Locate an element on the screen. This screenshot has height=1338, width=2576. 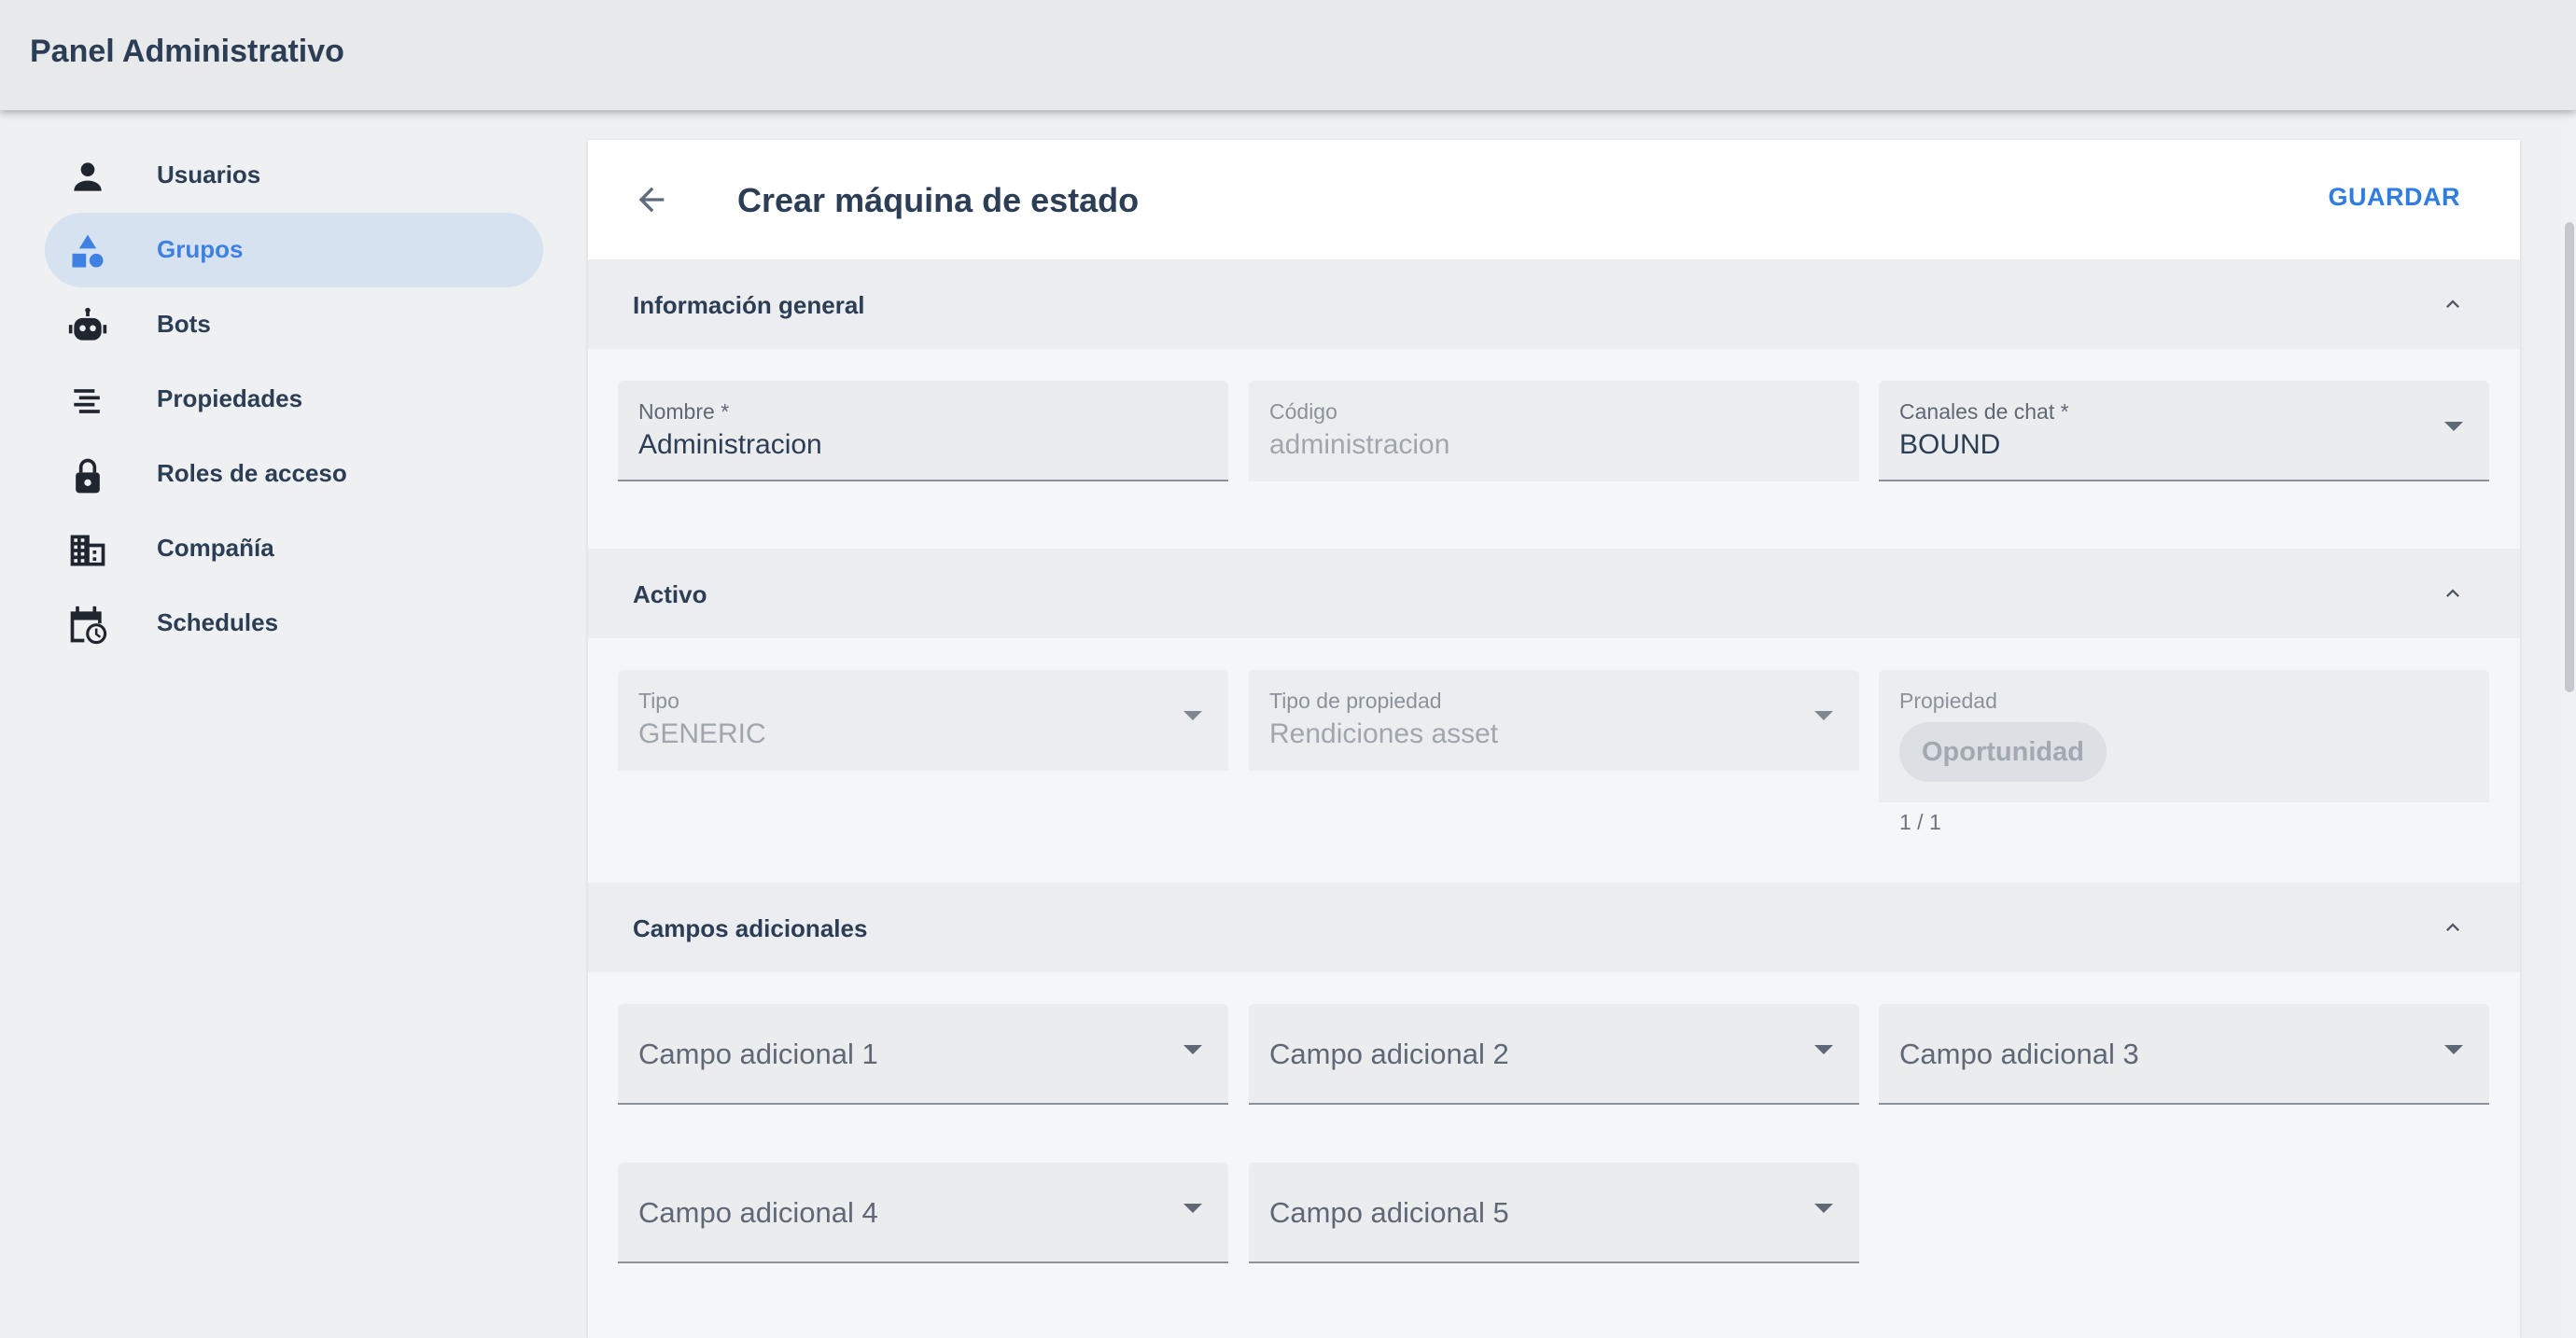
page-title: Crear máquina de estado is located at coordinates (938, 200).